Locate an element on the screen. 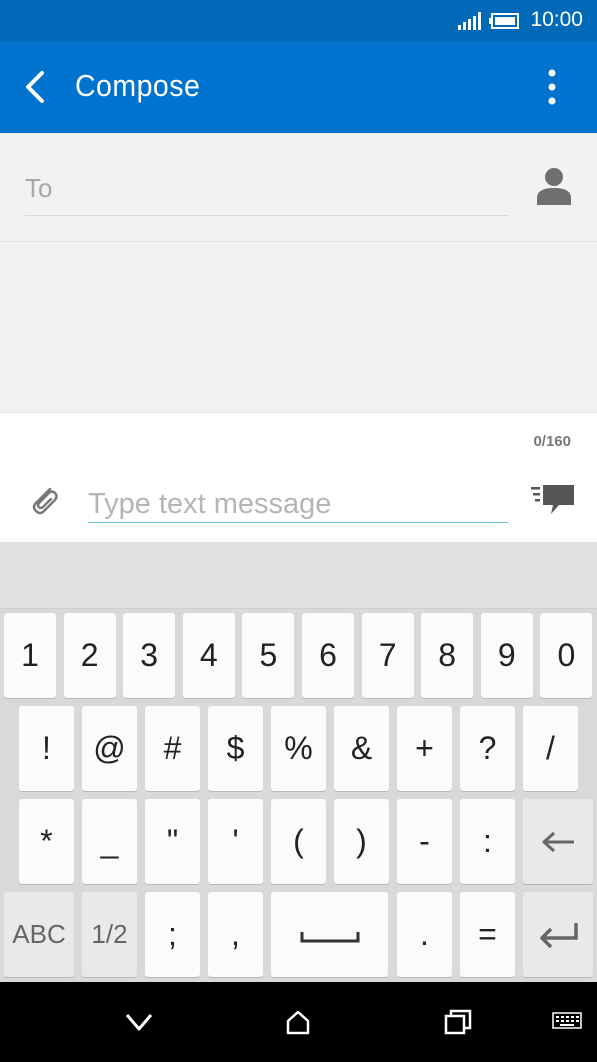 The height and width of the screenshot is (1062, 597). key-semicolon: ; is located at coordinates (172, 934).